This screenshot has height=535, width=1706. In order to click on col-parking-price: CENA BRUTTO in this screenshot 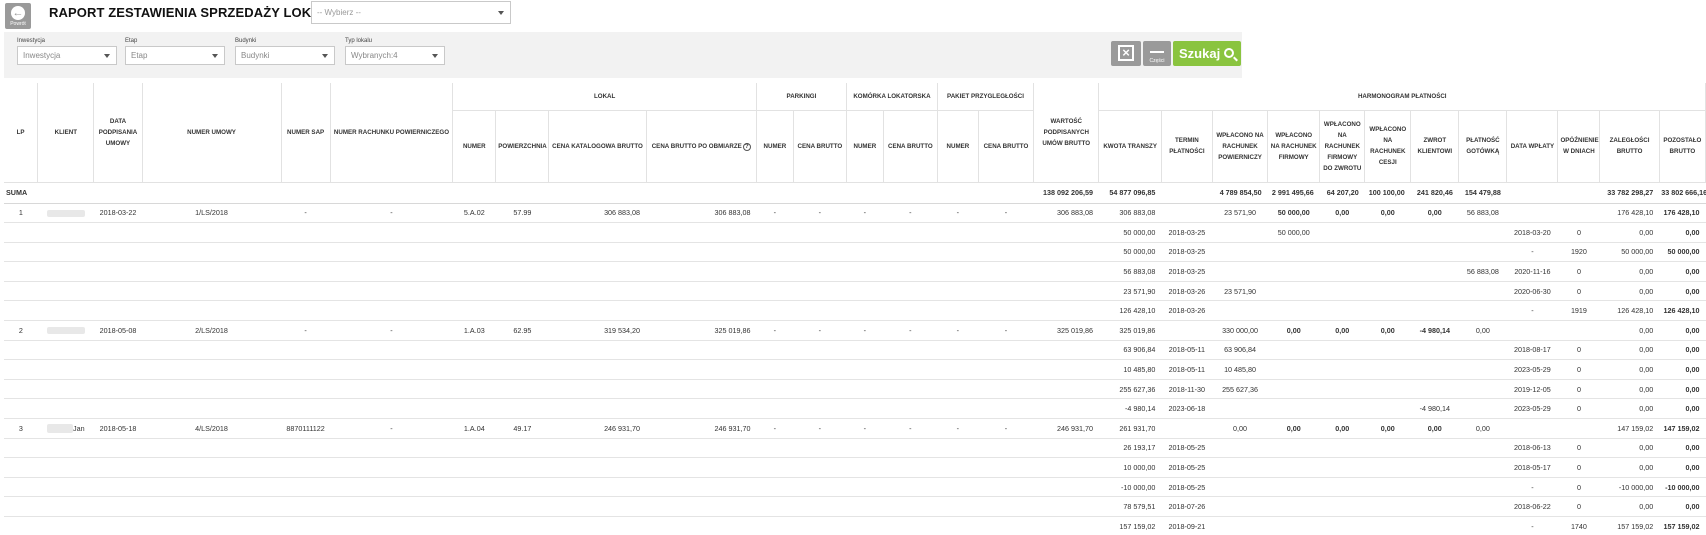, I will do `click(820, 146)`.